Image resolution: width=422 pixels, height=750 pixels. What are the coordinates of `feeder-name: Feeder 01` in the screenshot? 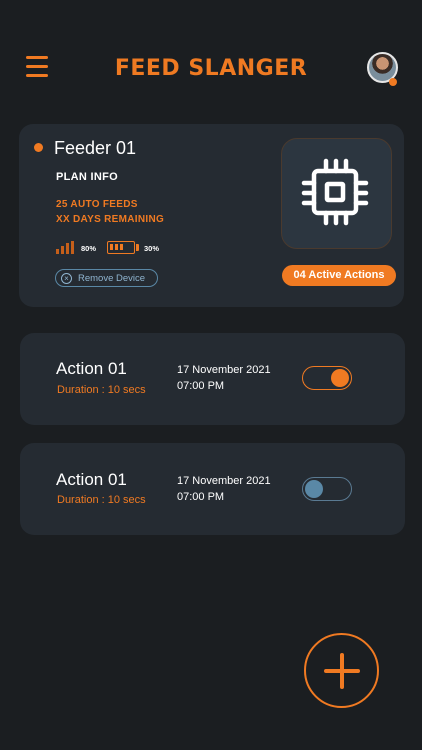 It's located at (95, 148).